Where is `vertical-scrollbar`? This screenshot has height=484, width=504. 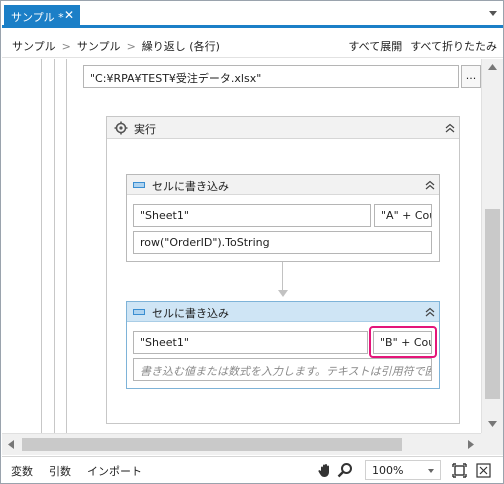
vertical-scrollbar is located at coordinates (492, 246).